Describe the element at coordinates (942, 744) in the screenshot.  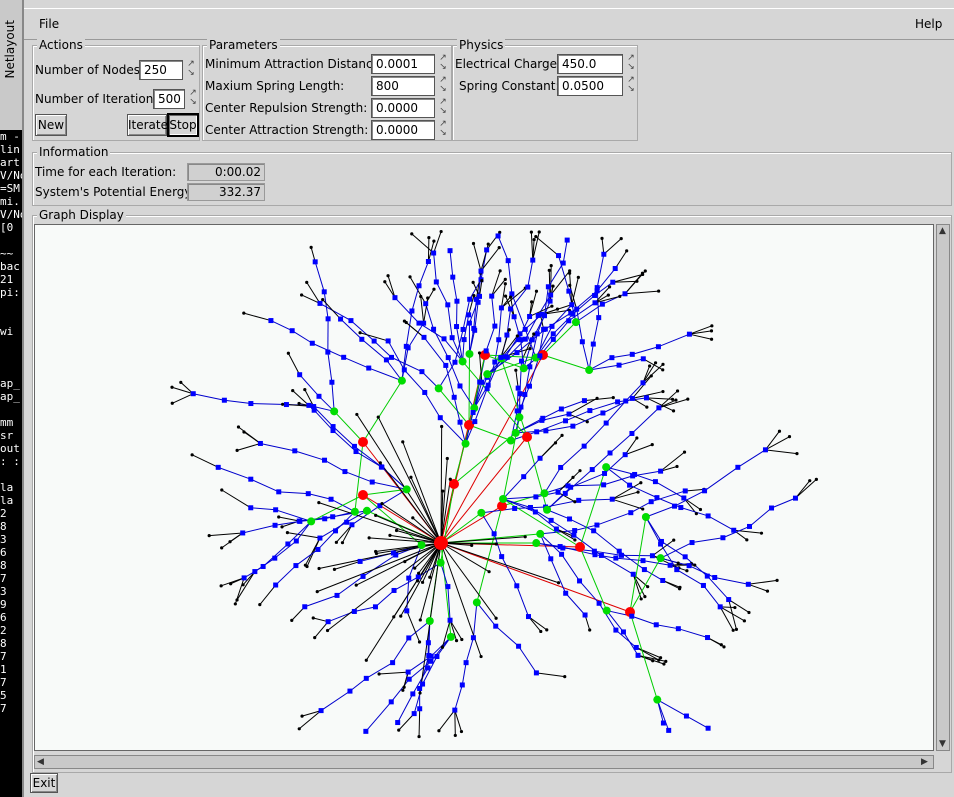
I see `scroll-down-icon: ▼` at that location.